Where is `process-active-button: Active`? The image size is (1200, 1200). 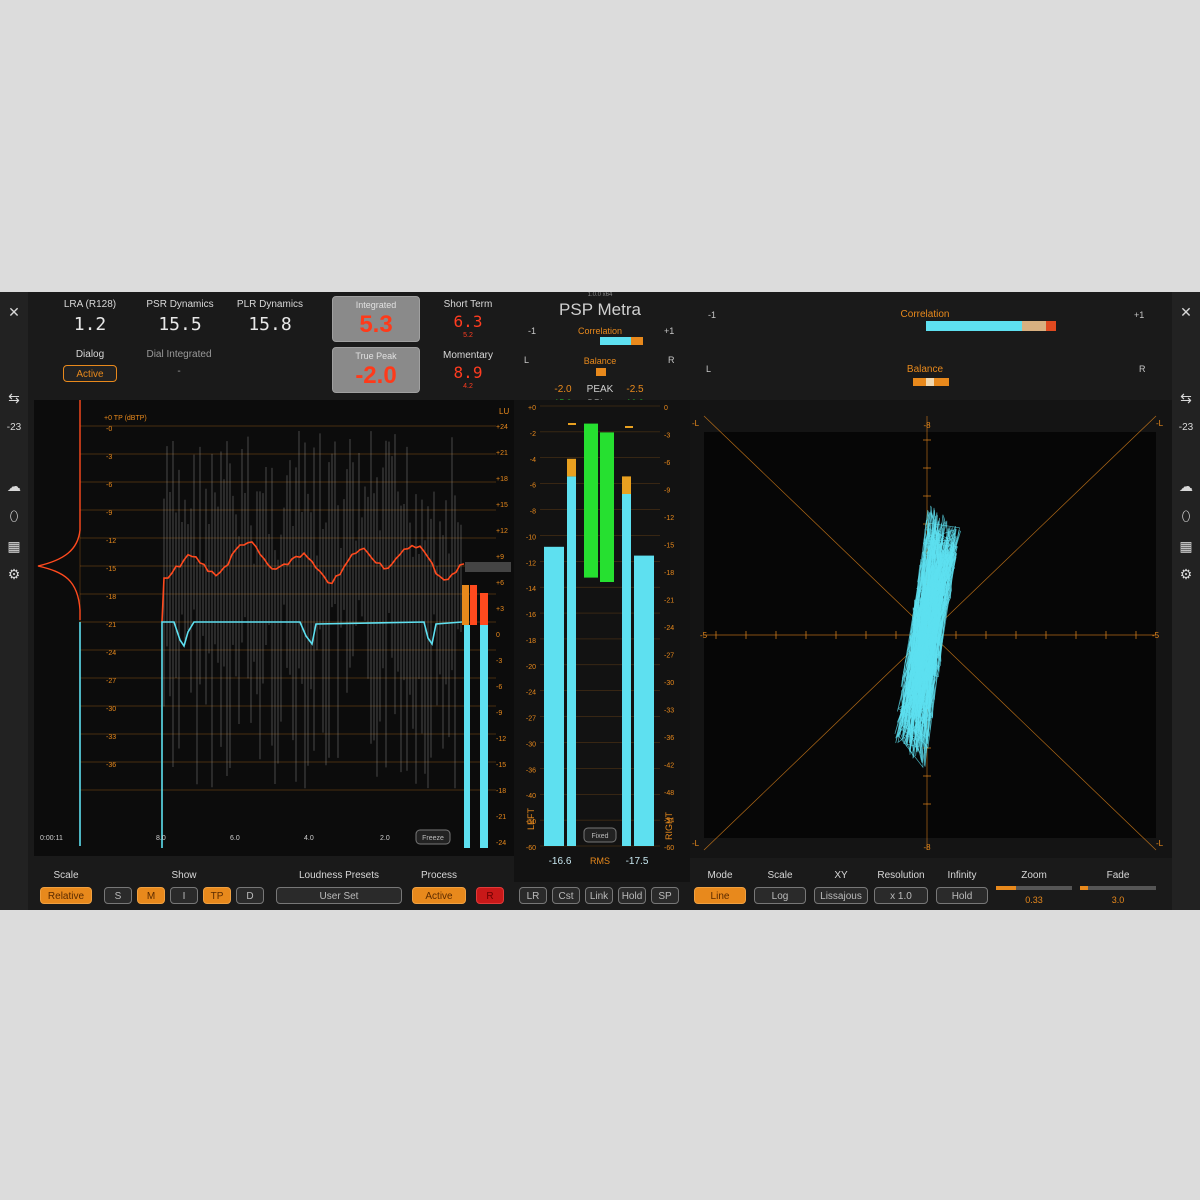 process-active-button: Active is located at coordinates (439, 895).